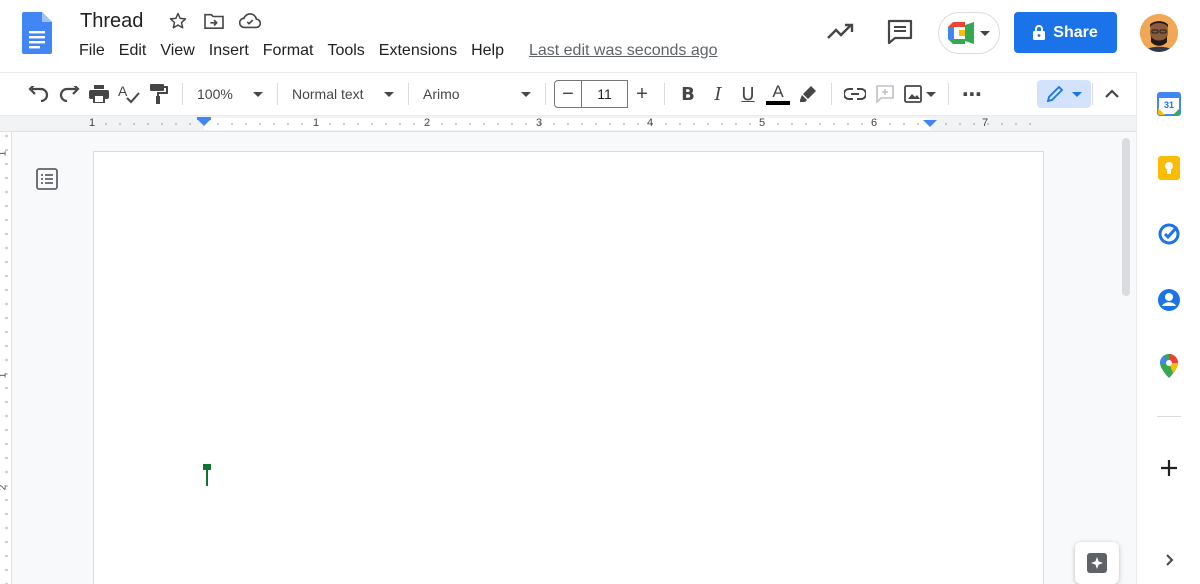 This screenshot has width=1200, height=584. Describe the element at coordinates (111, 21) in the screenshot. I see `document-title: Thread` at that location.